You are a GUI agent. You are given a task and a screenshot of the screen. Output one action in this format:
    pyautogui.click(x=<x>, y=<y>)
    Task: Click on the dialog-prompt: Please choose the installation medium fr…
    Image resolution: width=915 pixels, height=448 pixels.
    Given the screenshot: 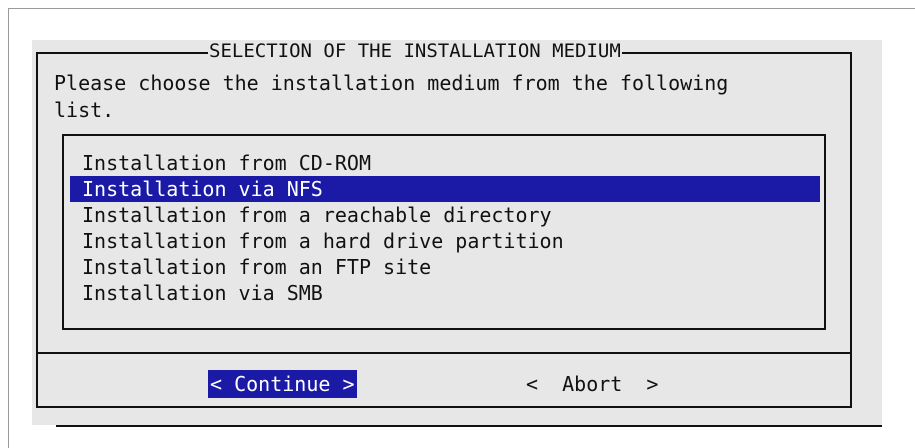 What is the action you would take?
    pyautogui.click(x=391, y=96)
    